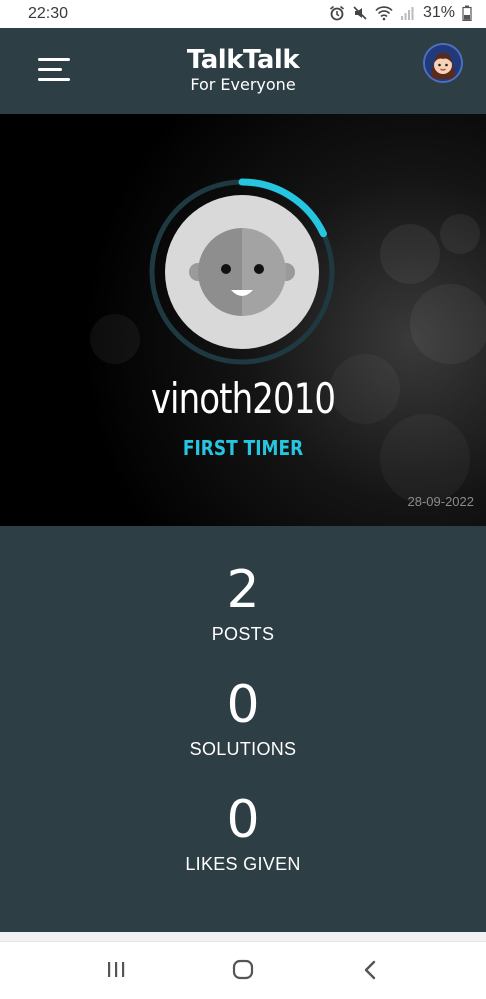 This screenshot has width=486, height=999. I want to click on user-avatar, so click(443, 63).